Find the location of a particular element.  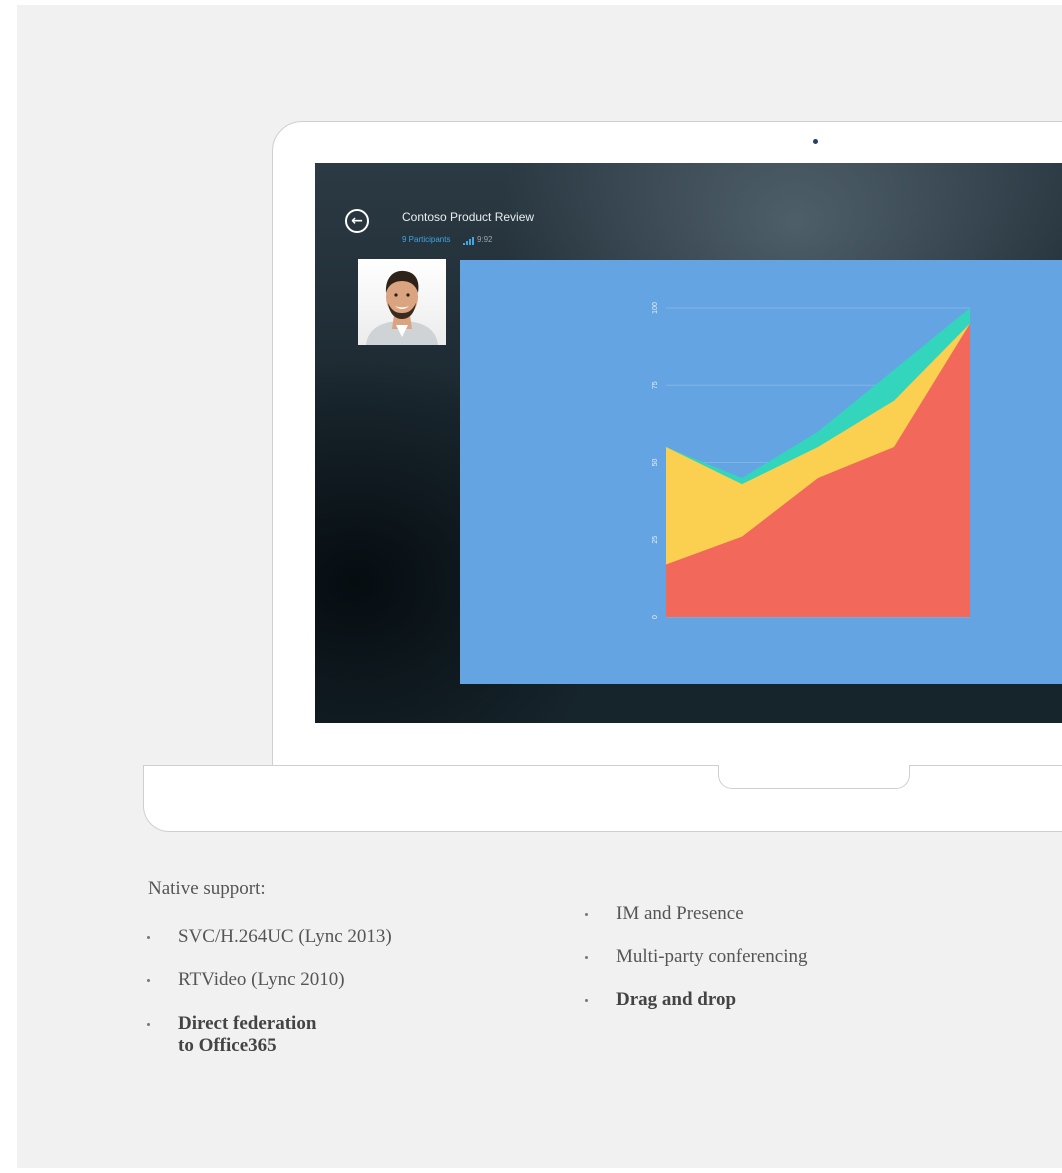

list-item: Multi-party conferencing is located at coordinates (696, 957).